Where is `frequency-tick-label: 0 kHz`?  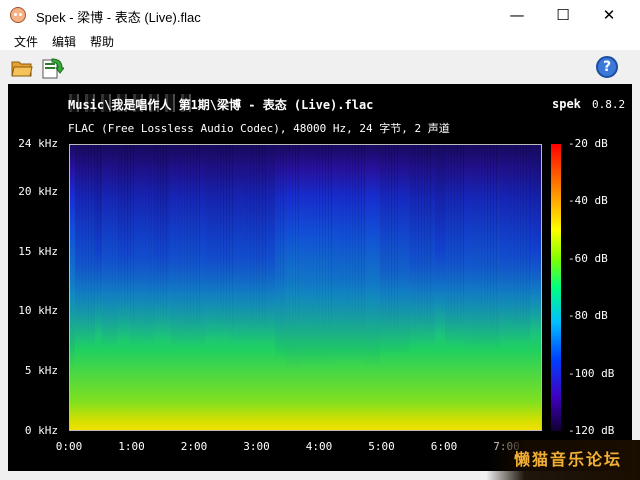
frequency-tick-label: 0 kHz is located at coordinates (41, 430).